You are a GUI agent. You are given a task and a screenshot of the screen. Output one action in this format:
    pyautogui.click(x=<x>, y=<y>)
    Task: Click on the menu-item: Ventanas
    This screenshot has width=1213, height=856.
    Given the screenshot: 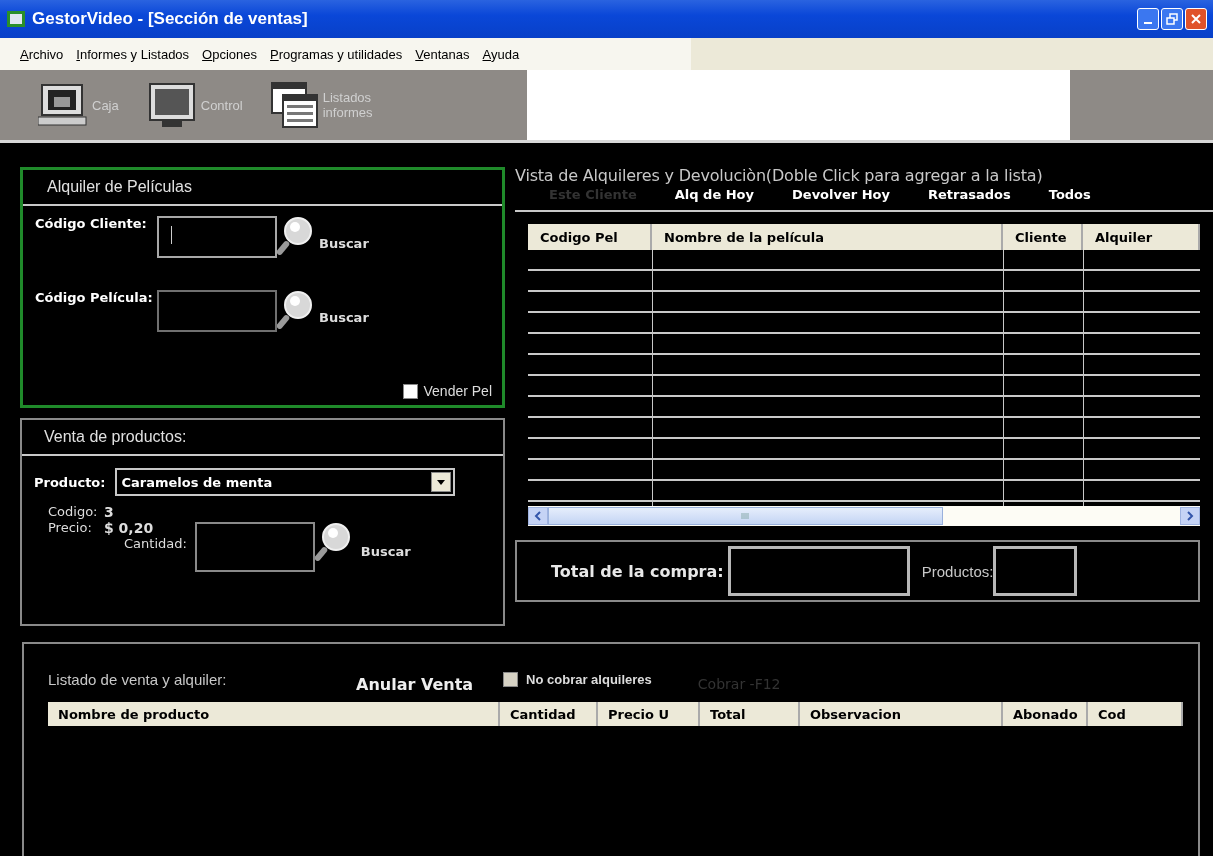 What is the action you would take?
    pyautogui.click(x=442, y=54)
    